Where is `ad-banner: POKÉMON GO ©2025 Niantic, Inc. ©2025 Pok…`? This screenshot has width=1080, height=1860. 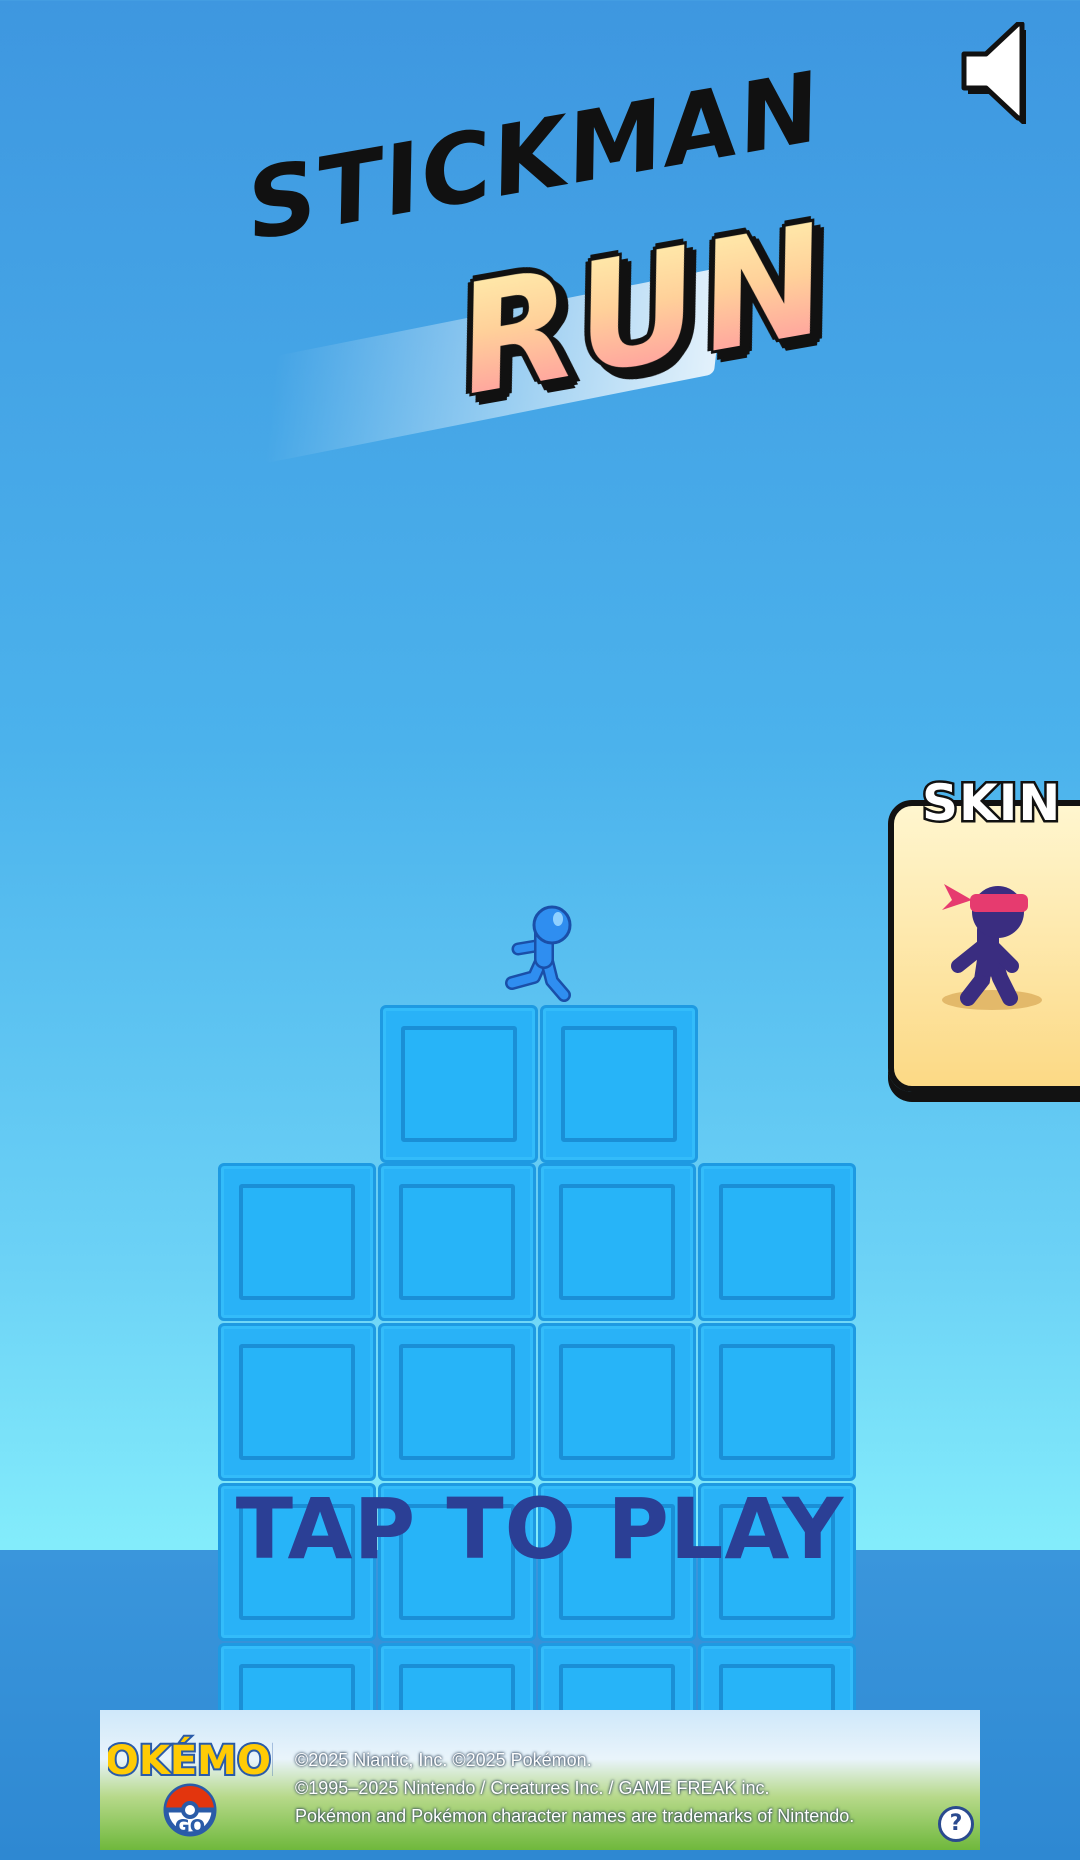
ad-banner: POKÉMON GO ©2025 Niantic, Inc. ©2025 Pok… is located at coordinates (540, 1780).